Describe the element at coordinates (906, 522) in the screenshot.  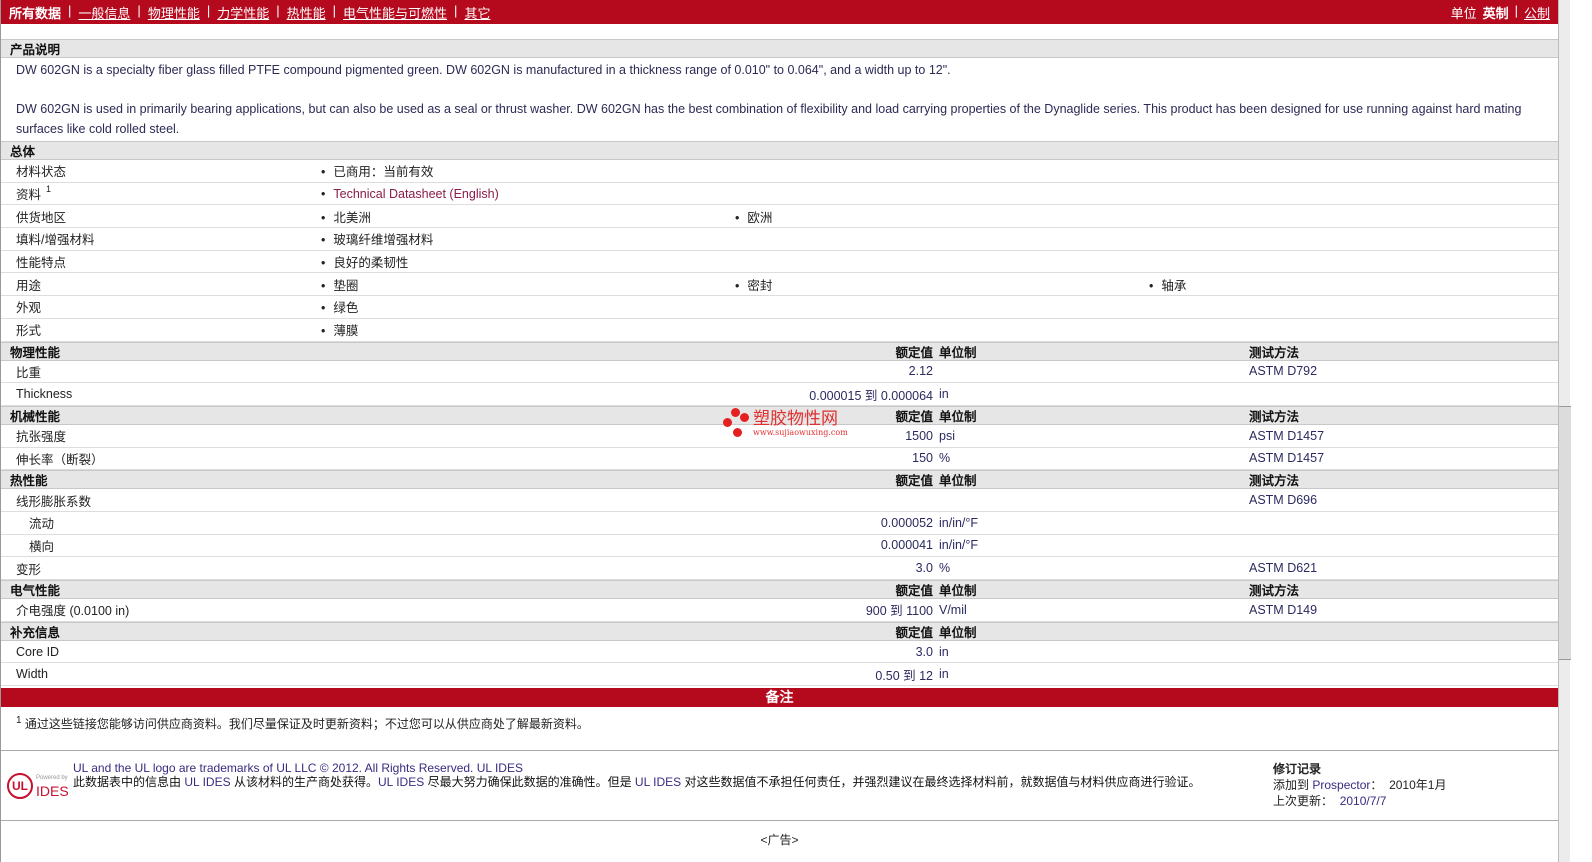
I see `property-value: 0.000052` at that location.